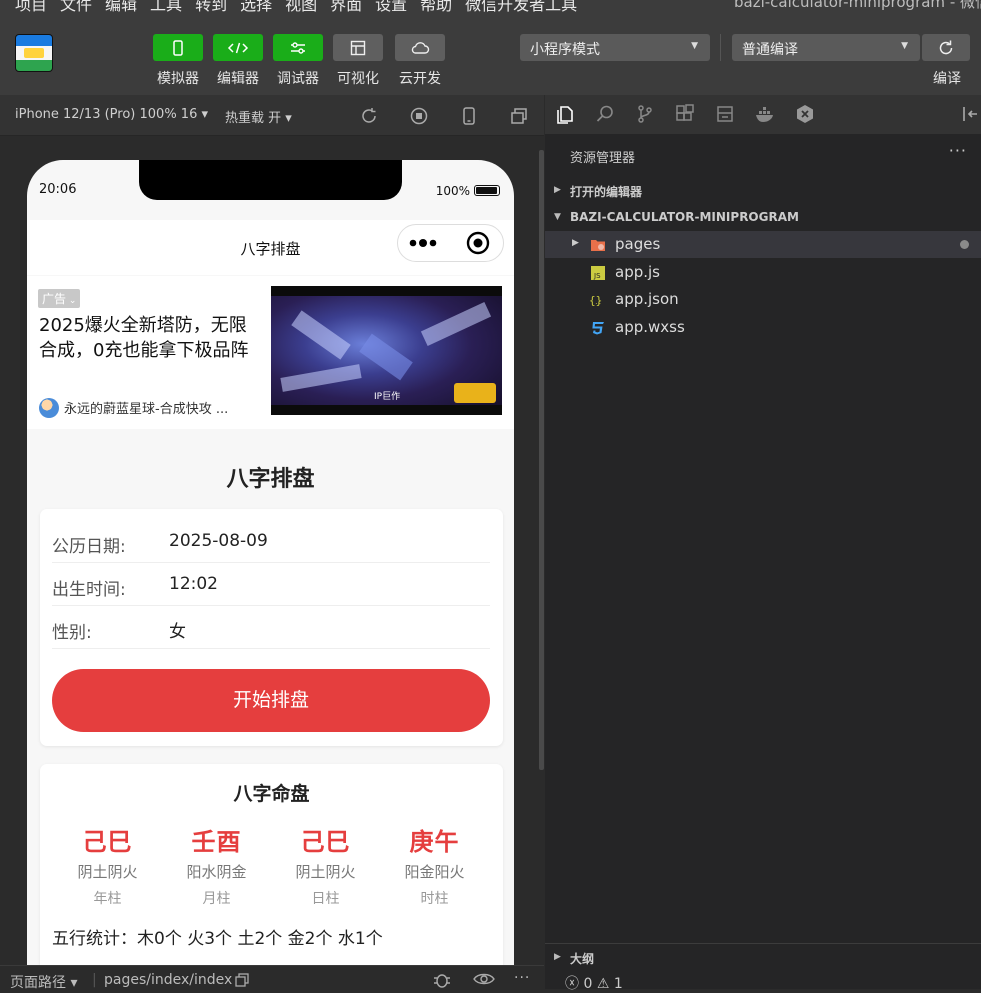 This screenshot has height=993, width=981. I want to click on cloud-dev-button, so click(420, 47).